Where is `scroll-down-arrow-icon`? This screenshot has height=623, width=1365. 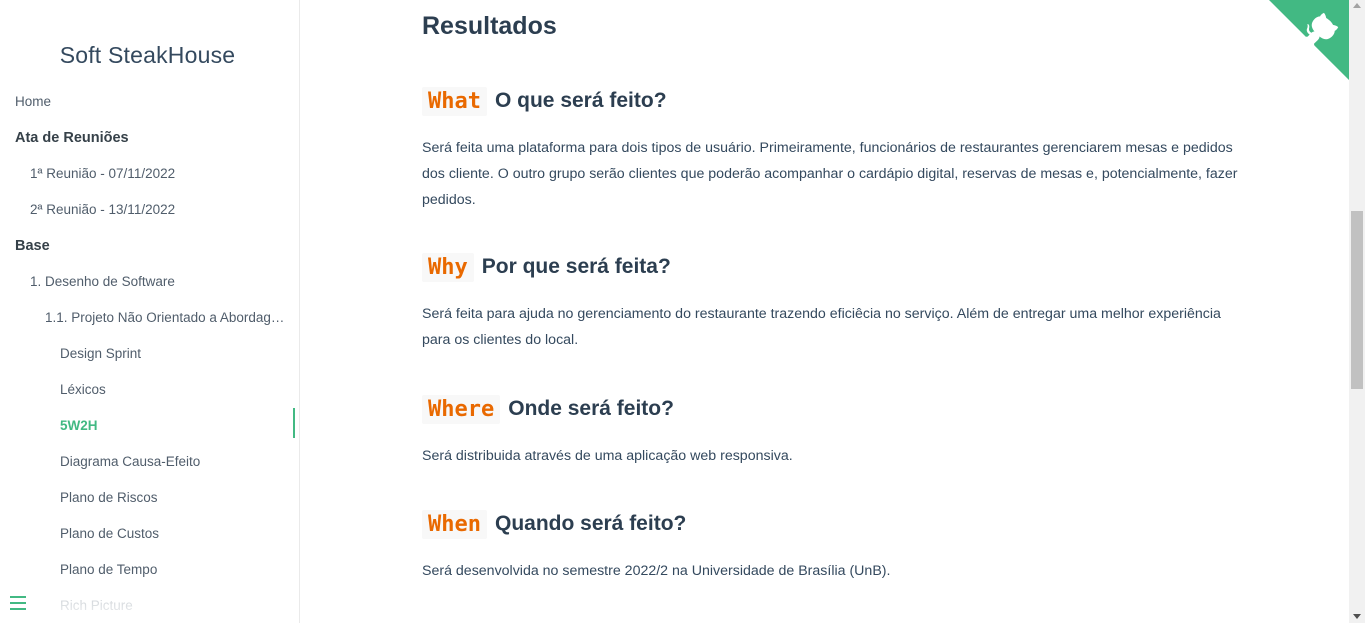
scroll-down-arrow-icon is located at coordinates (1357, 616).